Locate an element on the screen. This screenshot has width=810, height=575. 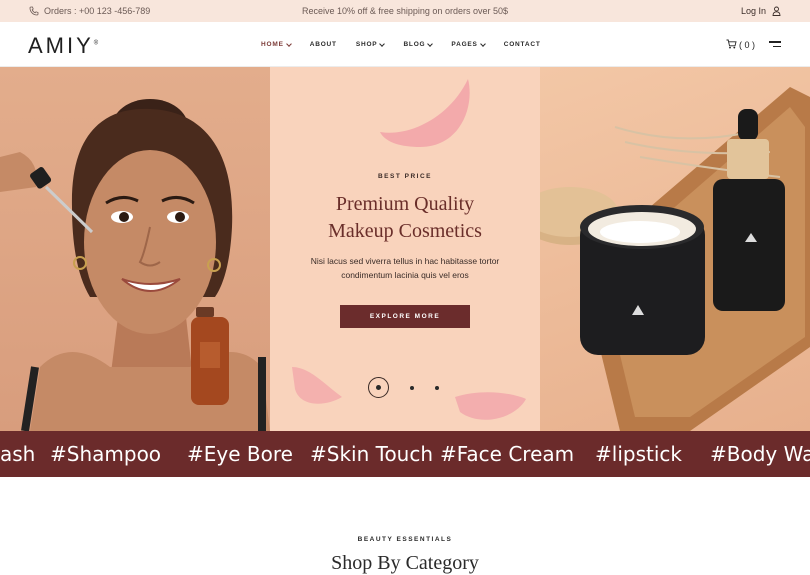
marquee-tag: #Face Cream is located at coordinates (507, 454).